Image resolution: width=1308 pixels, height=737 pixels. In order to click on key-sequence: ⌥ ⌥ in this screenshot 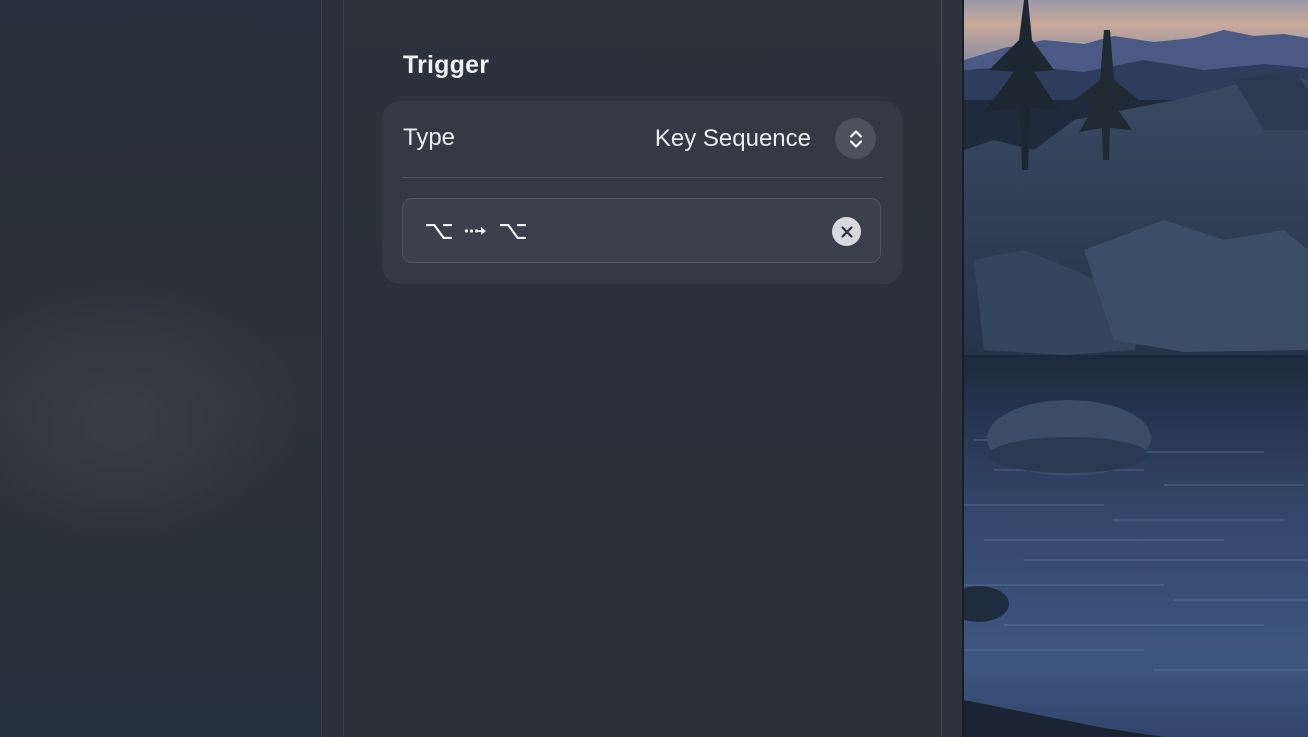, I will do `click(476, 231)`.